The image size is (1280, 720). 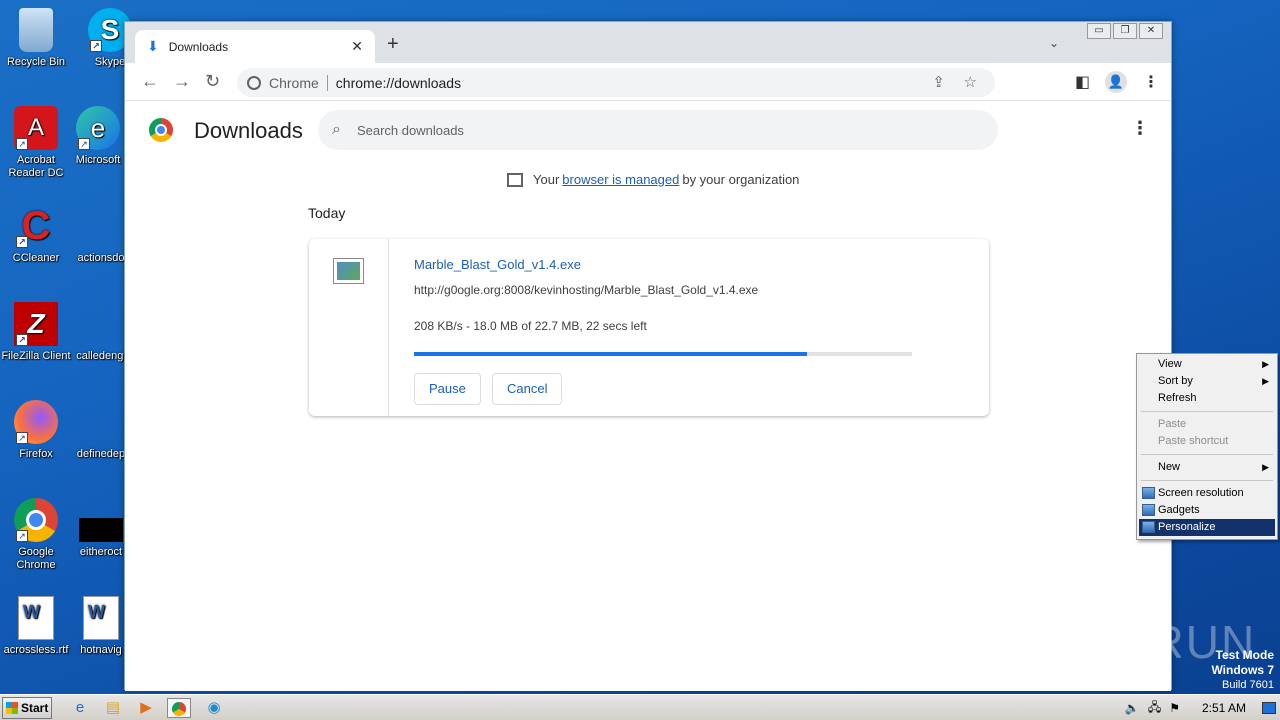 What do you see at coordinates (410, 130) in the screenshot?
I see `search-placeholder: Search downloads` at bounding box center [410, 130].